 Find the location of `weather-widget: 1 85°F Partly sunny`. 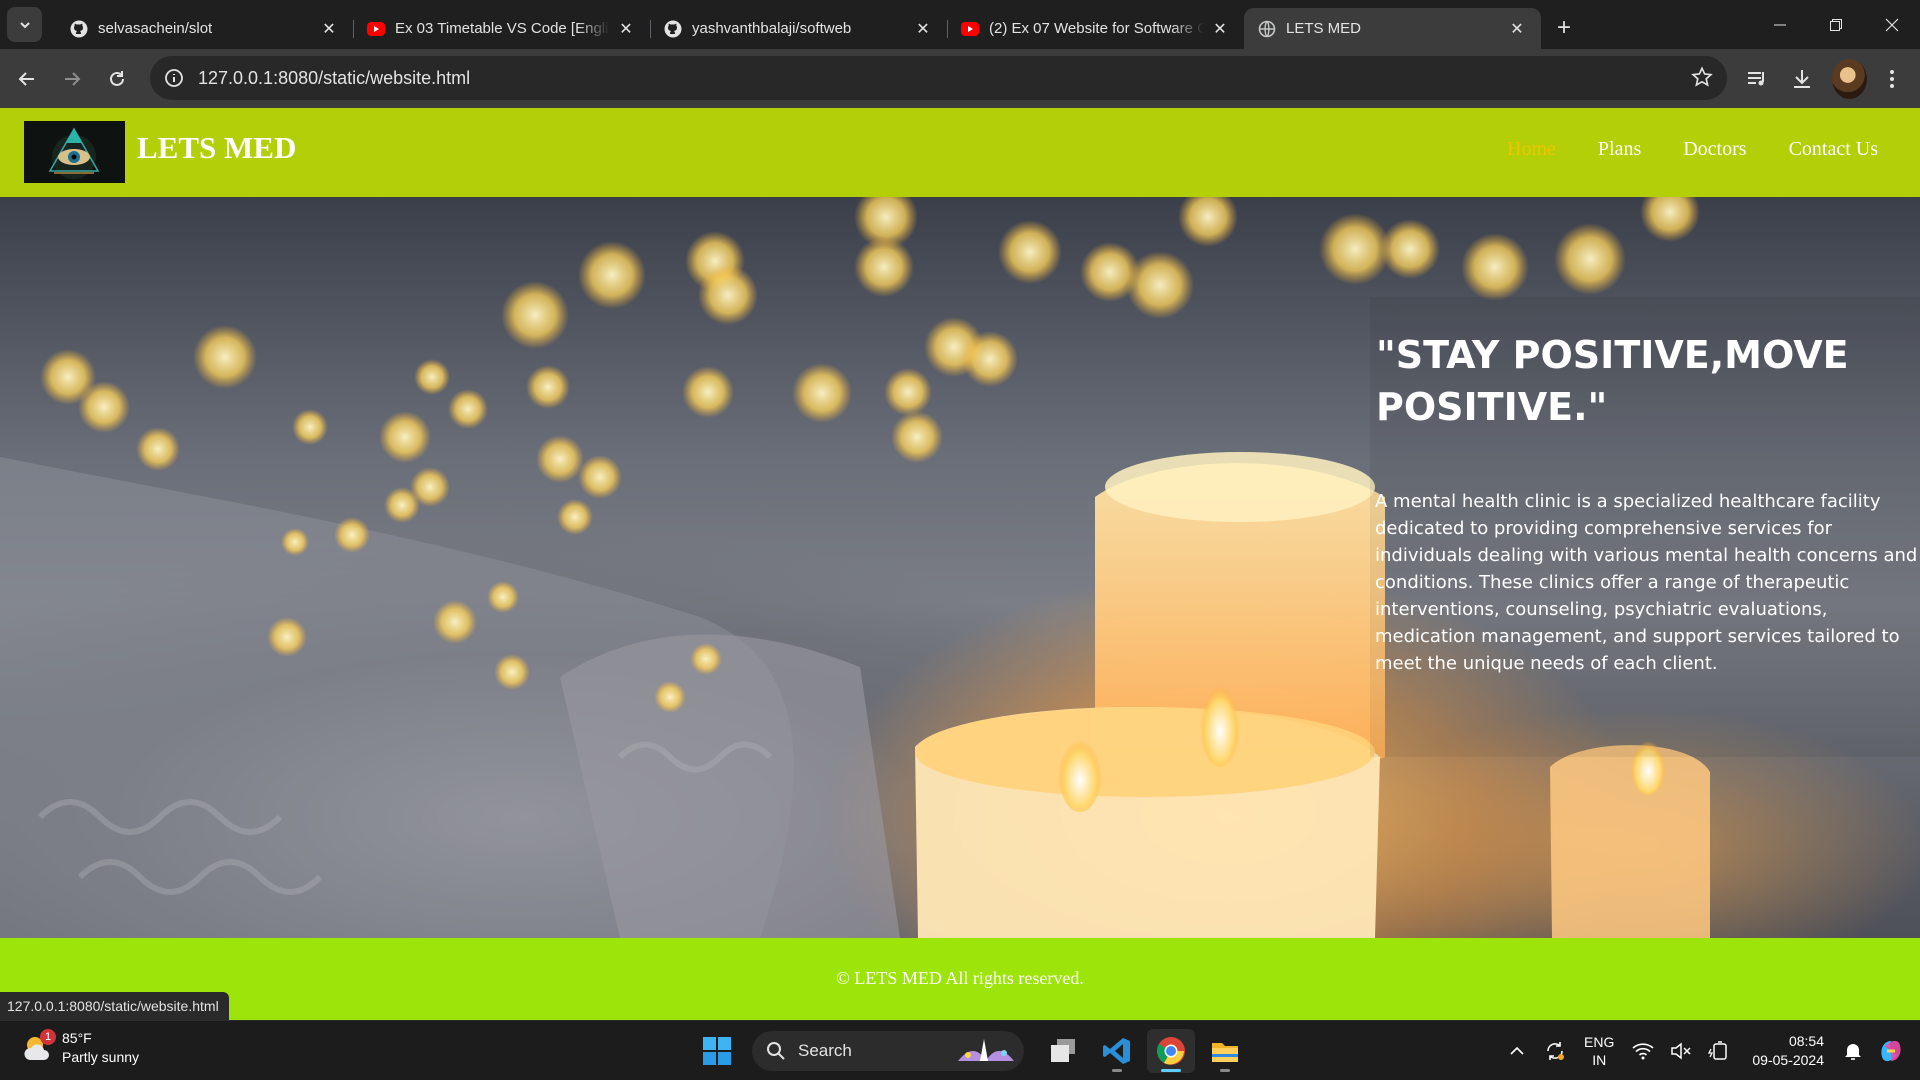

weather-widget: 1 85°F Partly sunny is located at coordinates (80, 1048).